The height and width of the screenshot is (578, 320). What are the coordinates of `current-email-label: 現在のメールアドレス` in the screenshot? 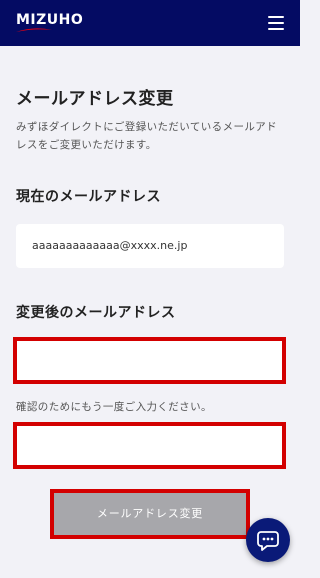 It's located at (88, 197).